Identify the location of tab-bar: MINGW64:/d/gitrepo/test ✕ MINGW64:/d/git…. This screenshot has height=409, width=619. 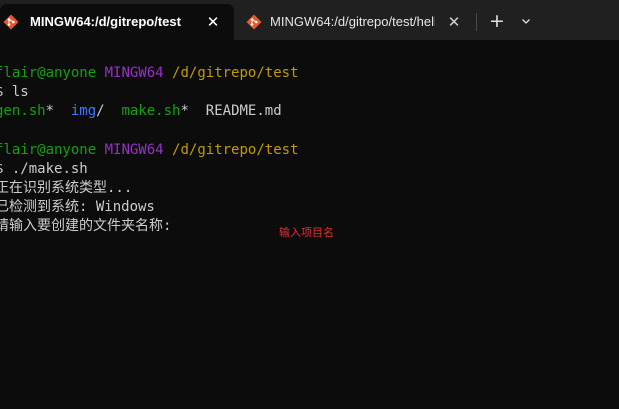
(309, 20).